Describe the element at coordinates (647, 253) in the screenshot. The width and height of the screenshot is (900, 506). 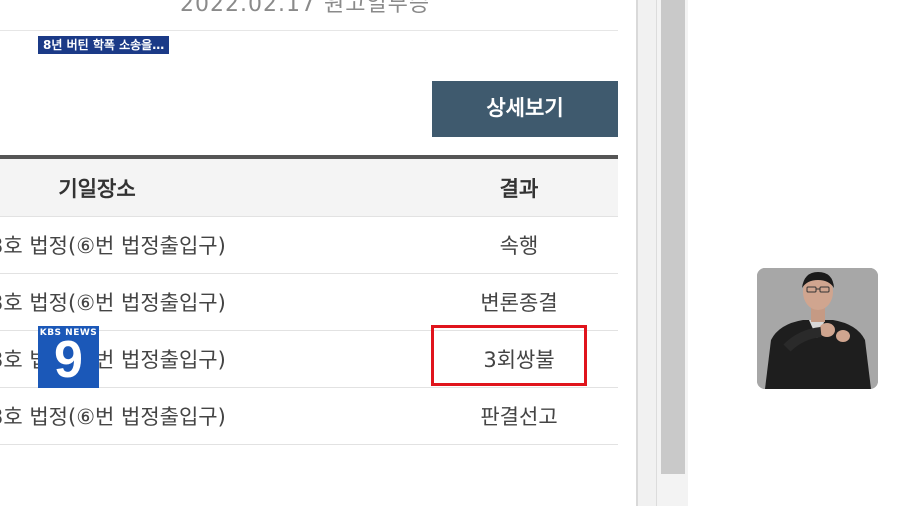
I see `panel-gap` at that location.